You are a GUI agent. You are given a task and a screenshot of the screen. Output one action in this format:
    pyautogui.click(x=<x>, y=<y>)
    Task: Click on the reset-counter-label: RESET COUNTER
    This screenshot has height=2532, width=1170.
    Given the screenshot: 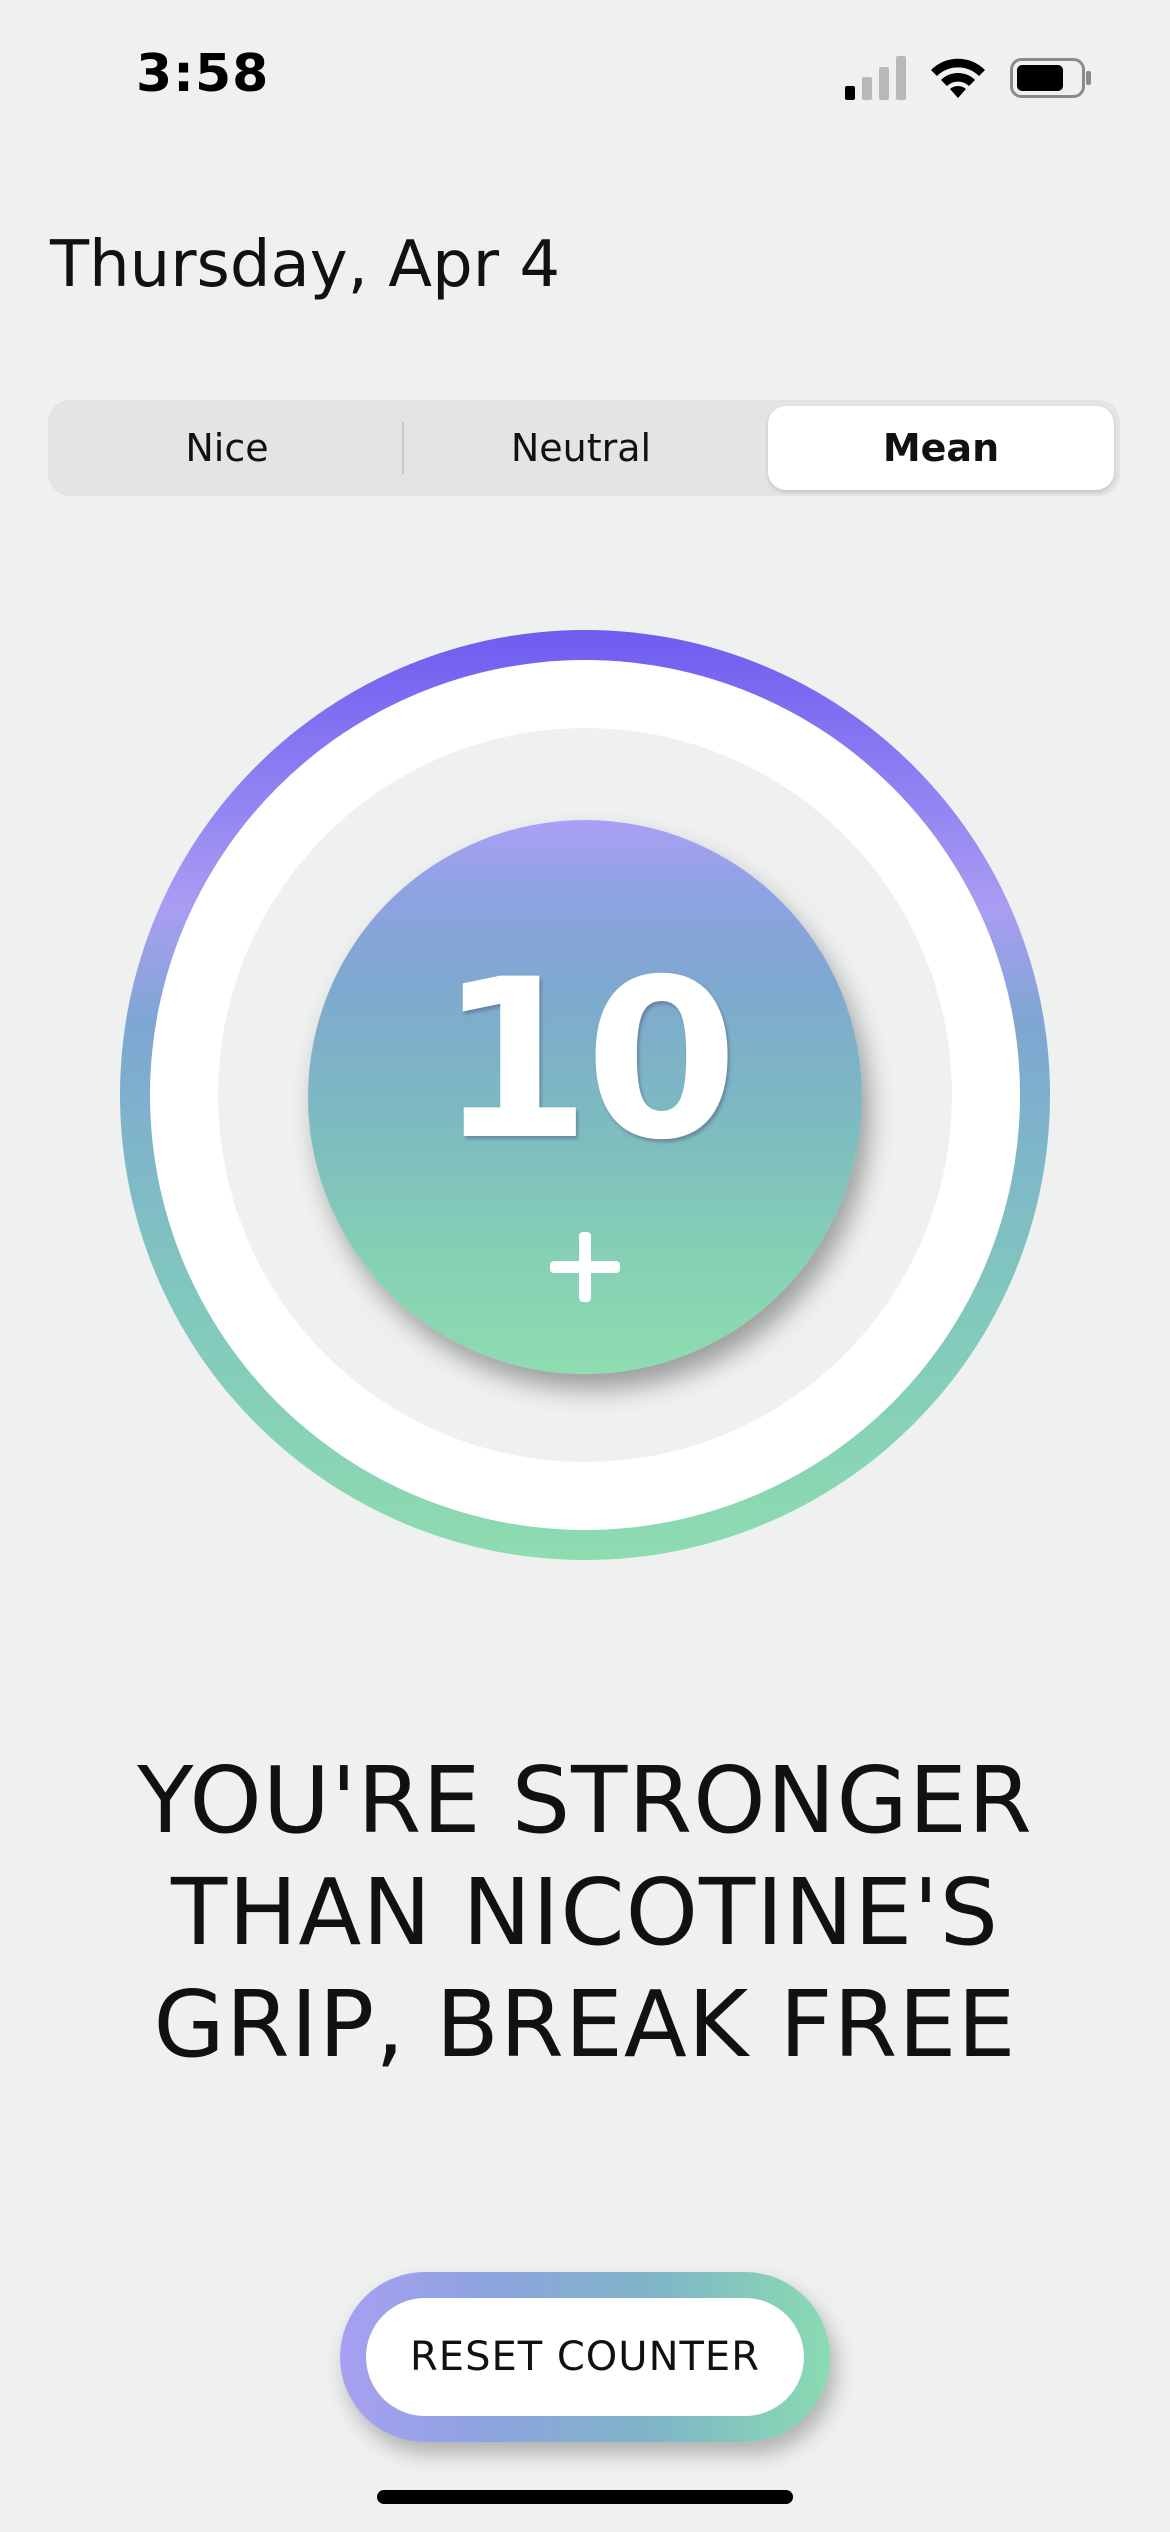 What is the action you would take?
    pyautogui.click(x=585, y=2357)
    